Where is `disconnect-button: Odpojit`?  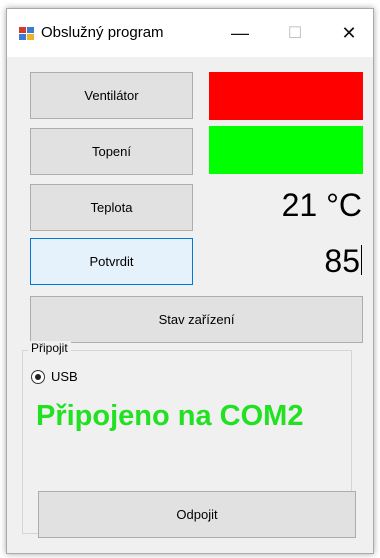 disconnect-button: Odpojit is located at coordinates (197, 514).